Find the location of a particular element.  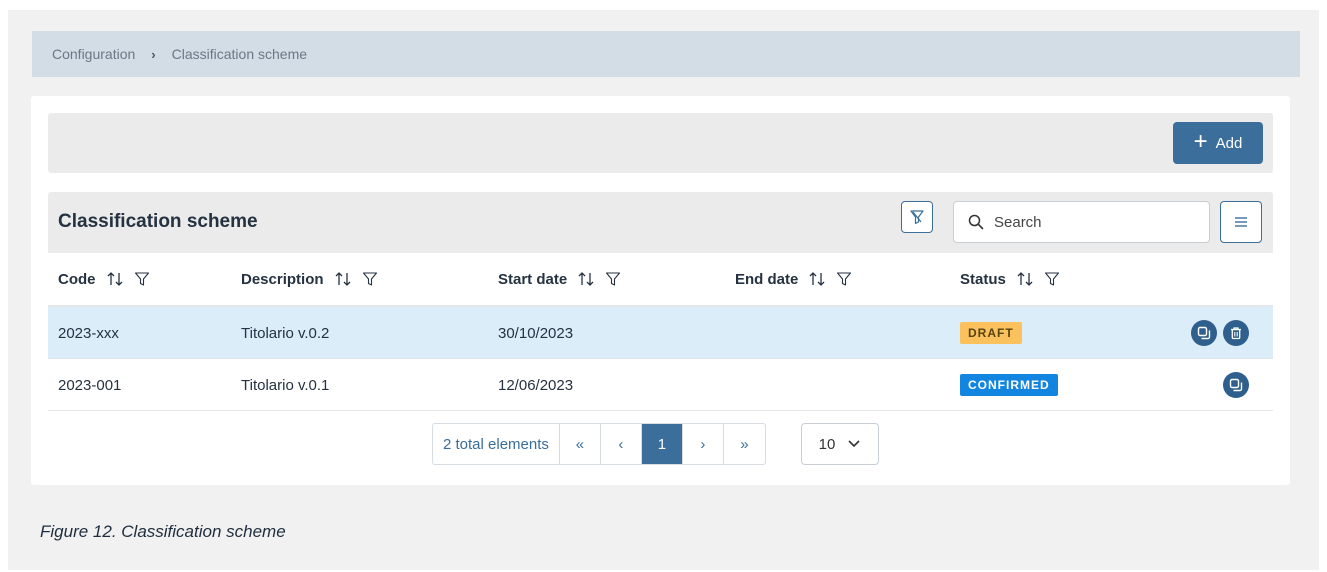

cell-description: Titolario v.0.2 is located at coordinates (285, 333).